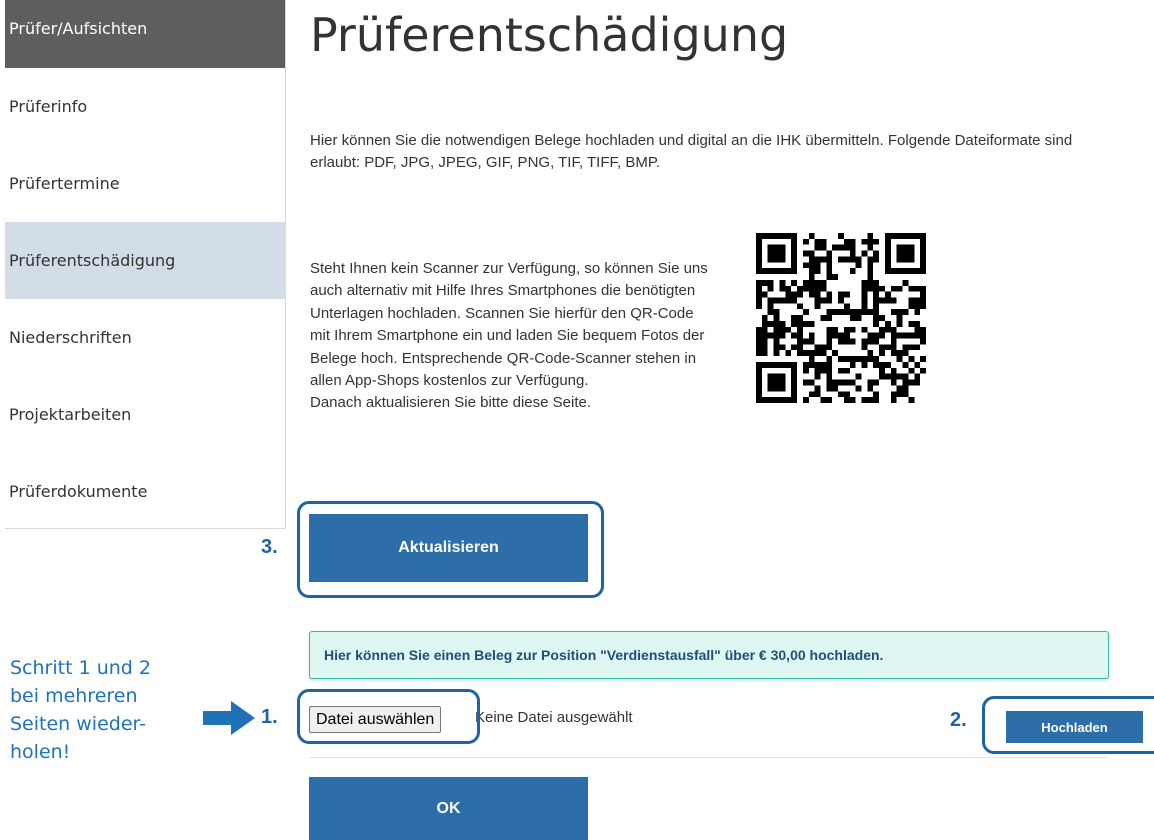 This screenshot has width=1154, height=840. I want to click on file-choose-button: Datei auswählen, so click(375, 719).